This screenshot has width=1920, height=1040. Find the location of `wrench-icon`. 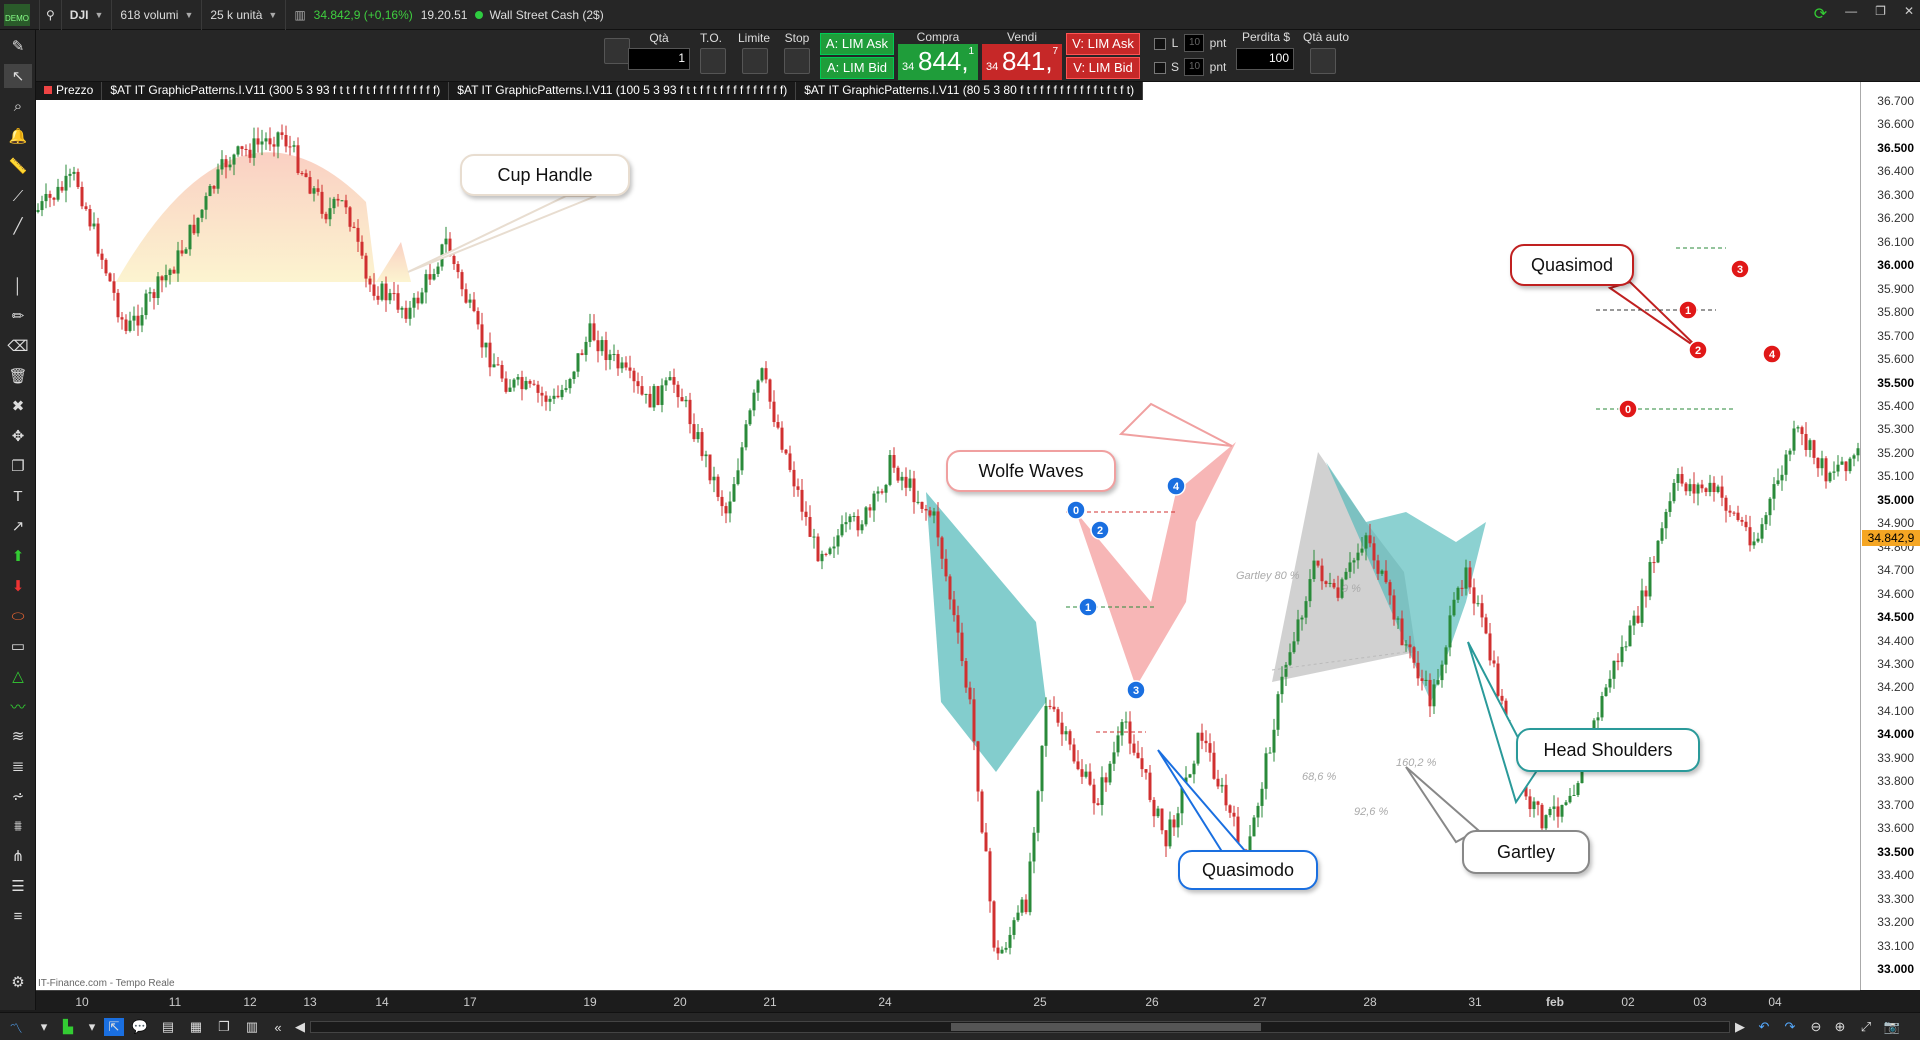

wrench-icon is located at coordinates (617, 51).